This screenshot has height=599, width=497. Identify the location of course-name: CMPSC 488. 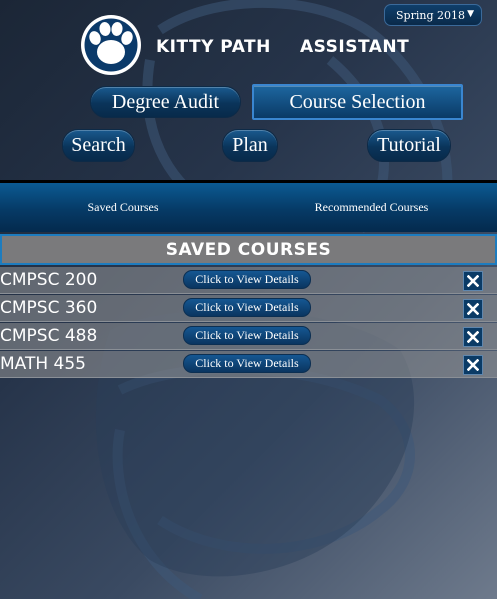
(49, 336).